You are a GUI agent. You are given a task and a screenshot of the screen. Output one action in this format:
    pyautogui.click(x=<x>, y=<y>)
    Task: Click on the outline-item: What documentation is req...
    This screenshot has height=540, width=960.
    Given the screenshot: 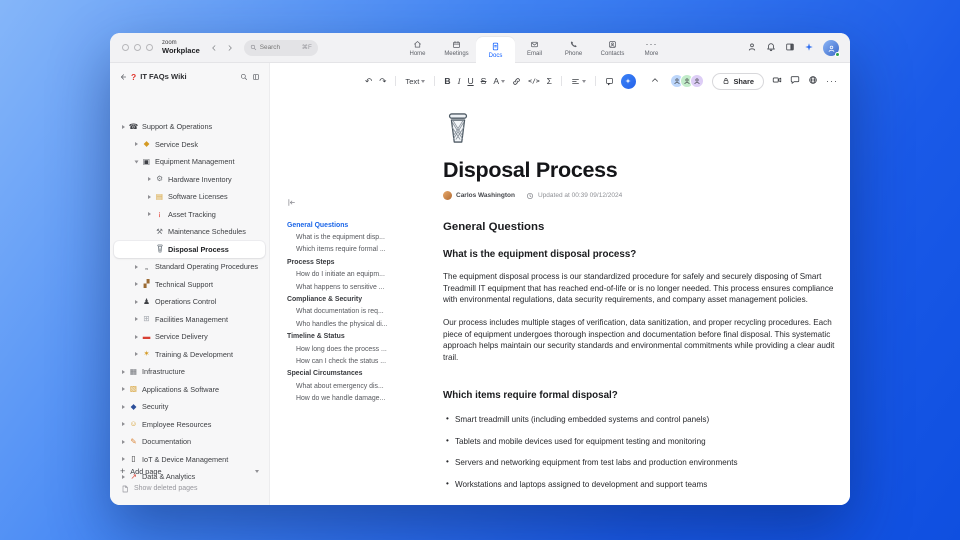 What is the action you would take?
    pyautogui.click(x=363, y=312)
    